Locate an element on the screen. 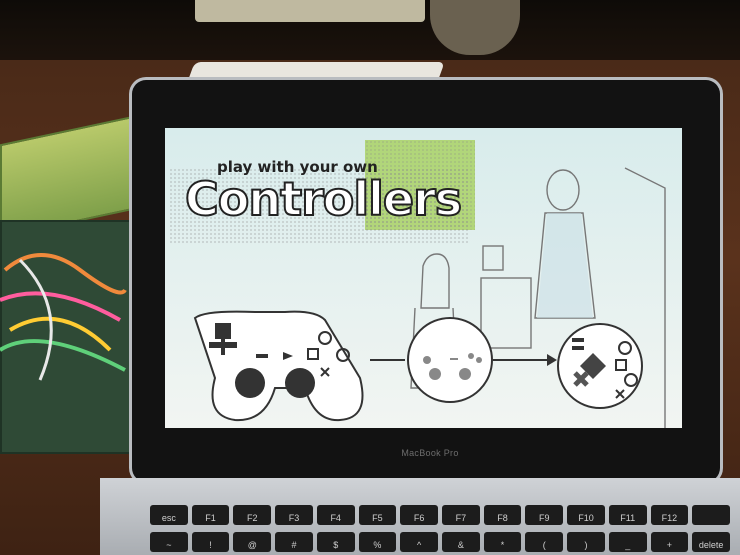  key-f7: F7 is located at coordinates (461, 515).